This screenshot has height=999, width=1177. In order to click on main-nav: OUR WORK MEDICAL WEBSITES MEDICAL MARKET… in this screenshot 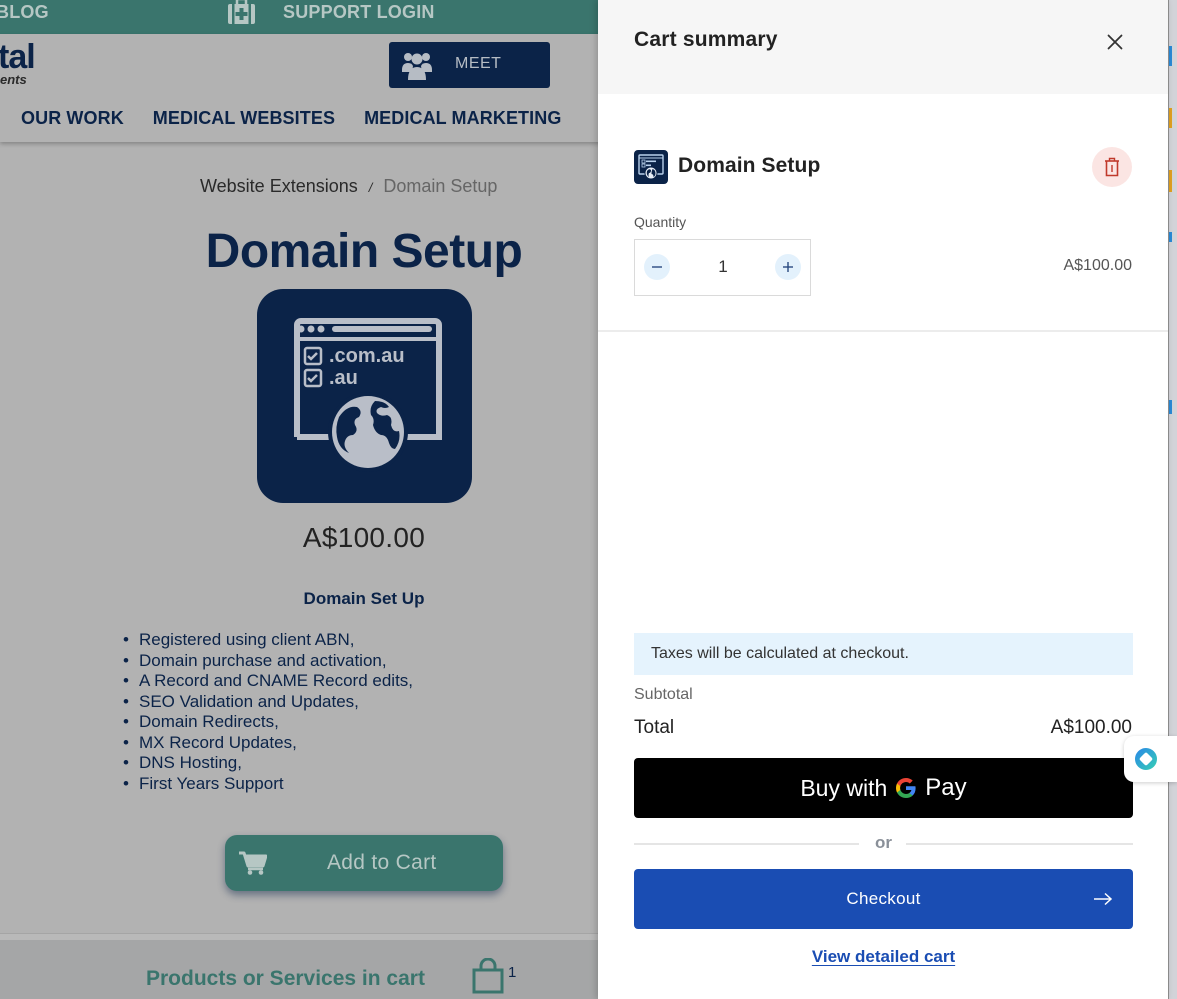, I will do `click(291, 118)`.